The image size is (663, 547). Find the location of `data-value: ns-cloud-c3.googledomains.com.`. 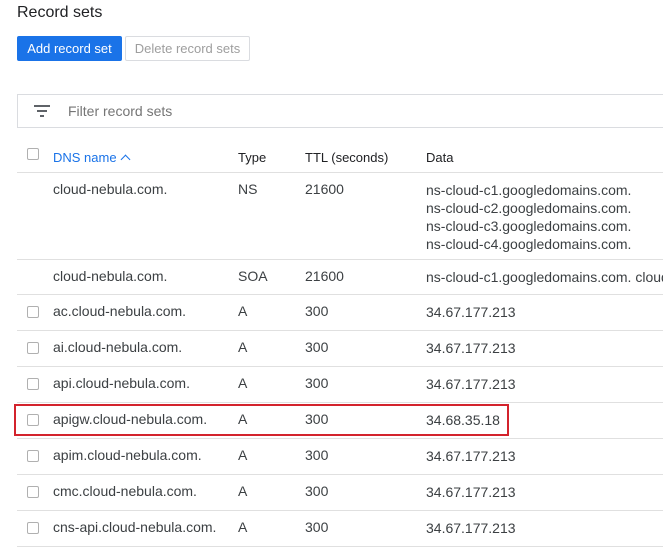

data-value: ns-cloud-c3.googledomains.com. is located at coordinates (529, 226).